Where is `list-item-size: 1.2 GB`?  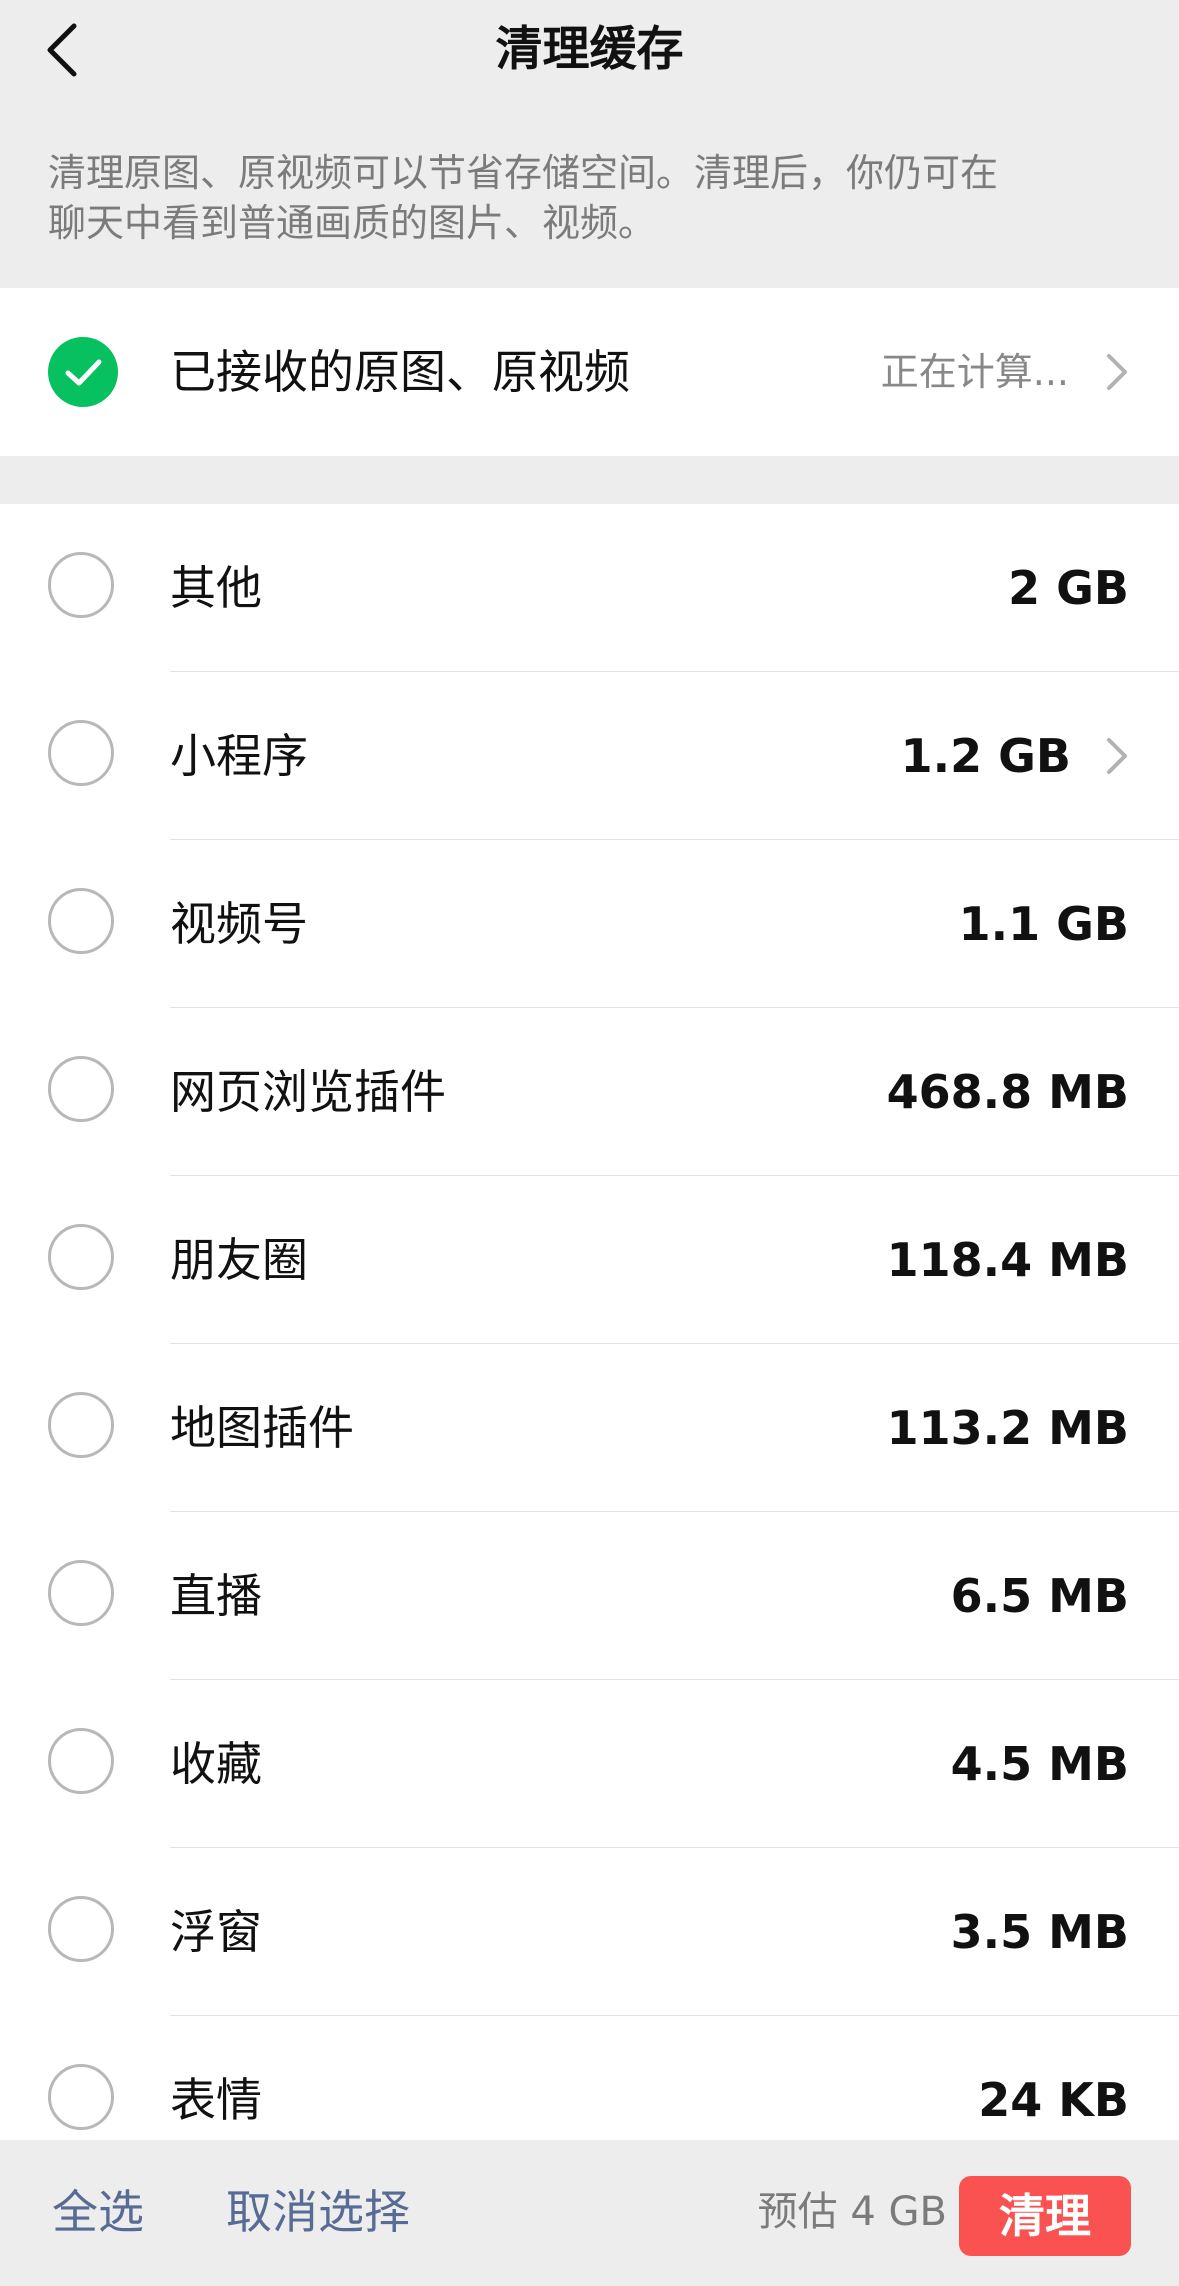
list-item-size: 1.2 GB is located at coordinates (985, 756).